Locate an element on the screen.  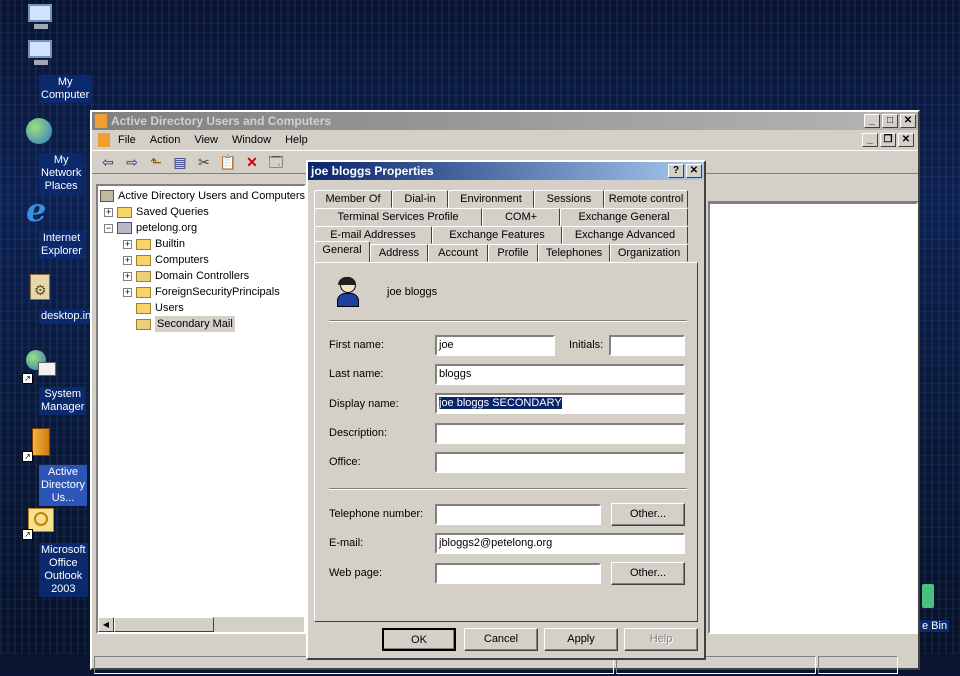
desktop-icon-internet-explorer: e Internet Explorer is located at coordinates (42, 226).